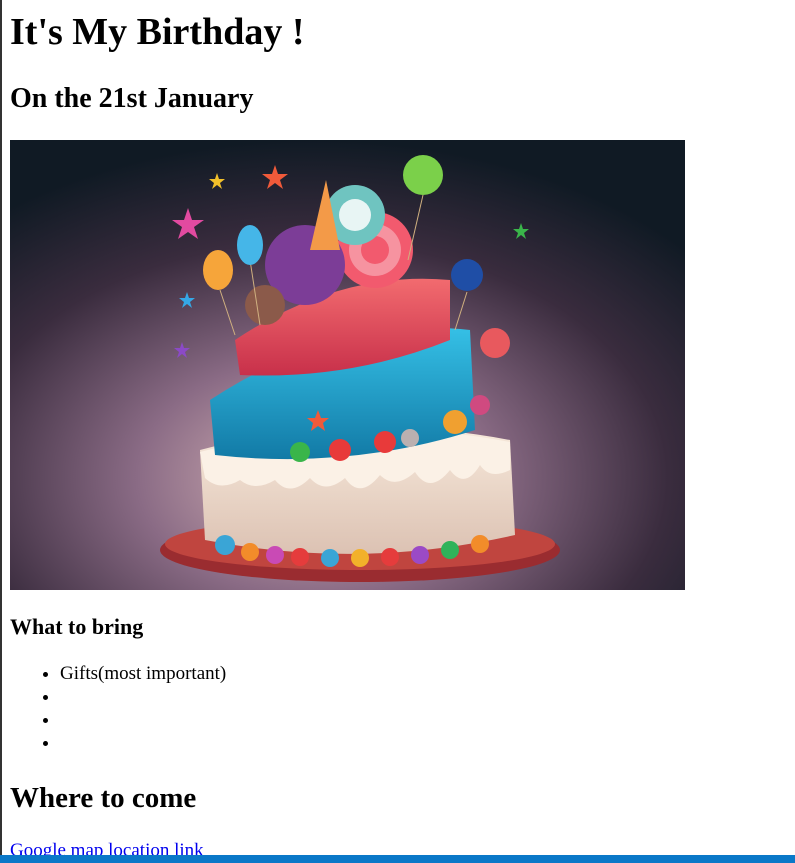  Describe the element at coordinates (143, 673) in the screenshot. I see `list-item: Gifts(most important)` at that location.